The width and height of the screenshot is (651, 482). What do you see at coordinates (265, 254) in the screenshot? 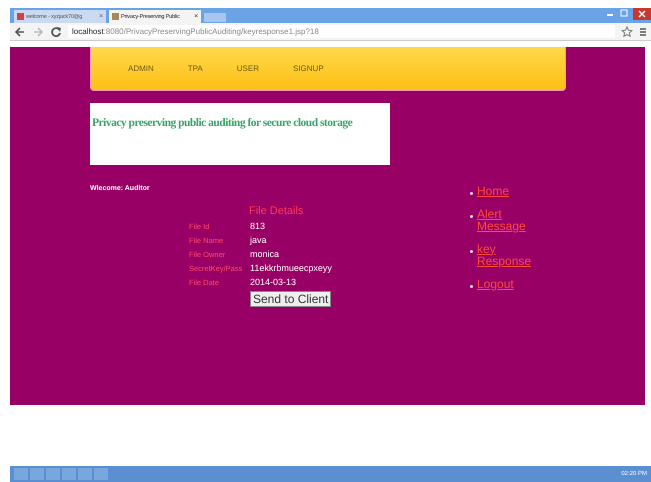
I see `field-value: monica` at bounding box center [265, 254].